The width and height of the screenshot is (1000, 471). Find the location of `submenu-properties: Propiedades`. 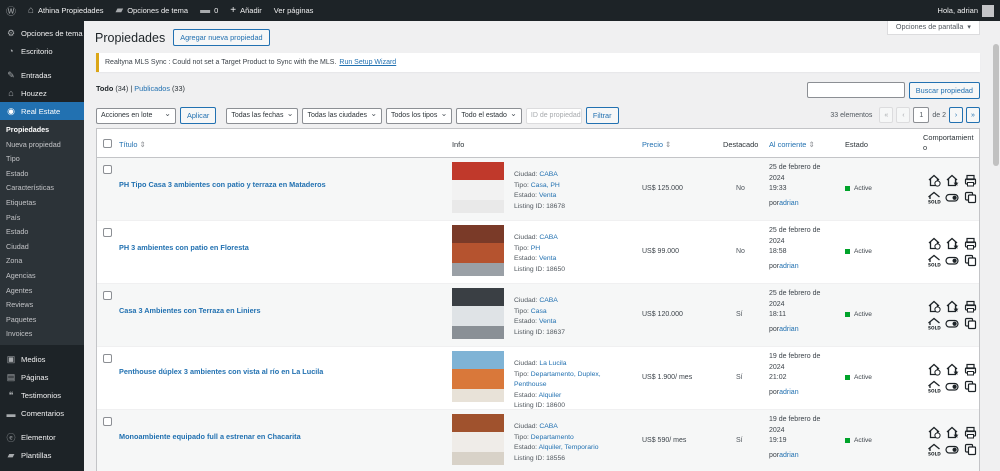

submenu-properties: Propiedades is located at coordinates (42, 130).